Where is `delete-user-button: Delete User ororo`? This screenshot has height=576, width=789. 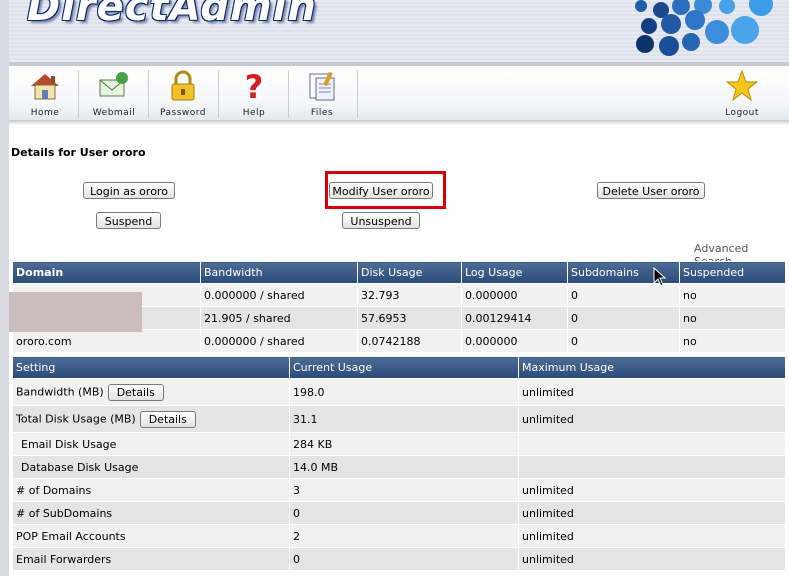 delete-user-button: Delete User ororo is located at coordinates (651, 190).